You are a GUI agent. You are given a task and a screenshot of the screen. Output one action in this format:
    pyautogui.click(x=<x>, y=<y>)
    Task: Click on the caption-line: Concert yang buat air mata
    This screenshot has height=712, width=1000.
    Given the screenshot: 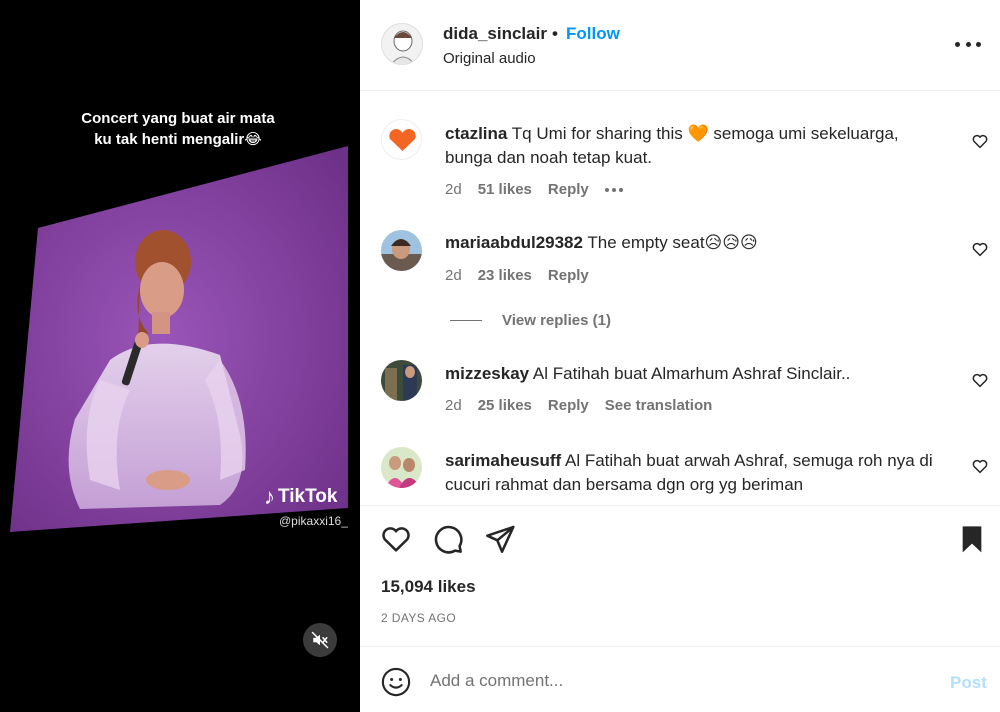 What is the action you would take?
    pyautogui.click(x=178, y=118)
    